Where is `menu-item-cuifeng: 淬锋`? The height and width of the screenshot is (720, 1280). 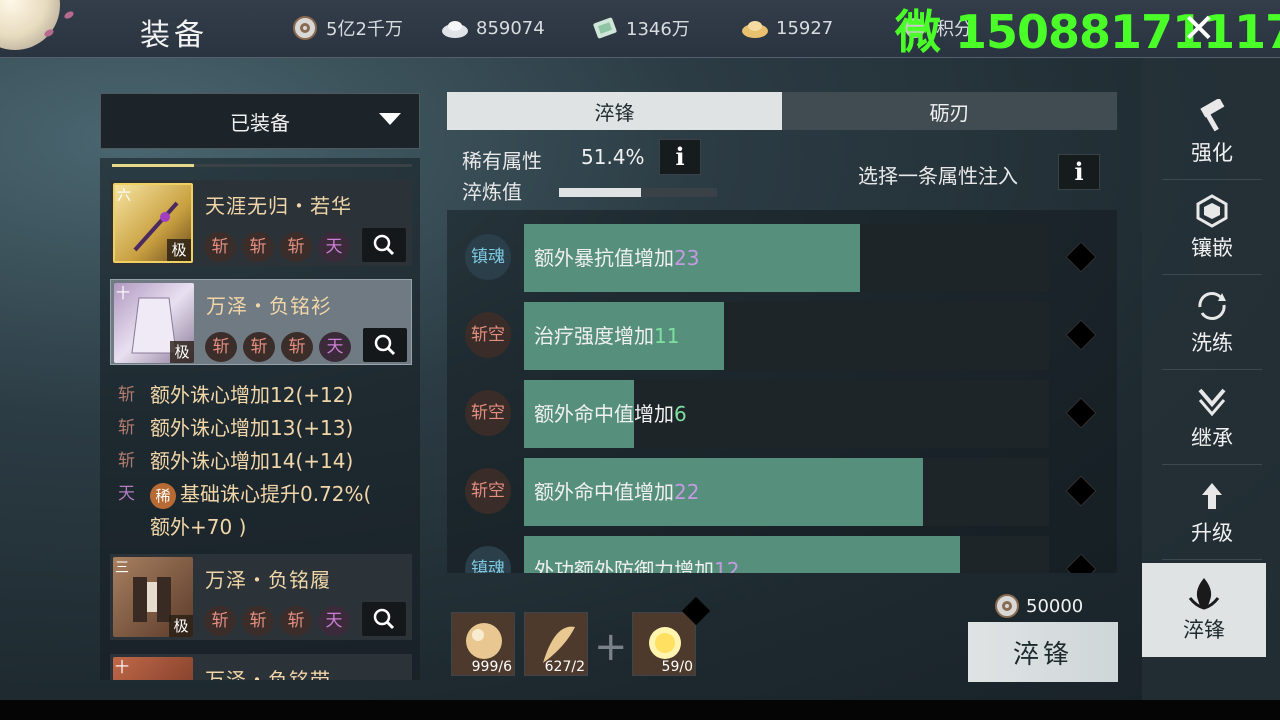 menu-item-cuifeng: 淬锋 is located at coordinates (1204, 610).